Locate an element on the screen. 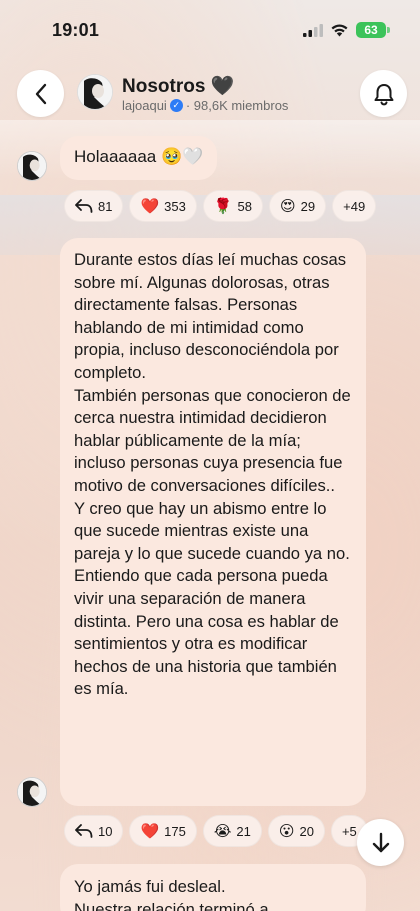 The height and width of the screenshot is (911, 420). more-reactions-count: +5 is located at coordinates (349, 831).